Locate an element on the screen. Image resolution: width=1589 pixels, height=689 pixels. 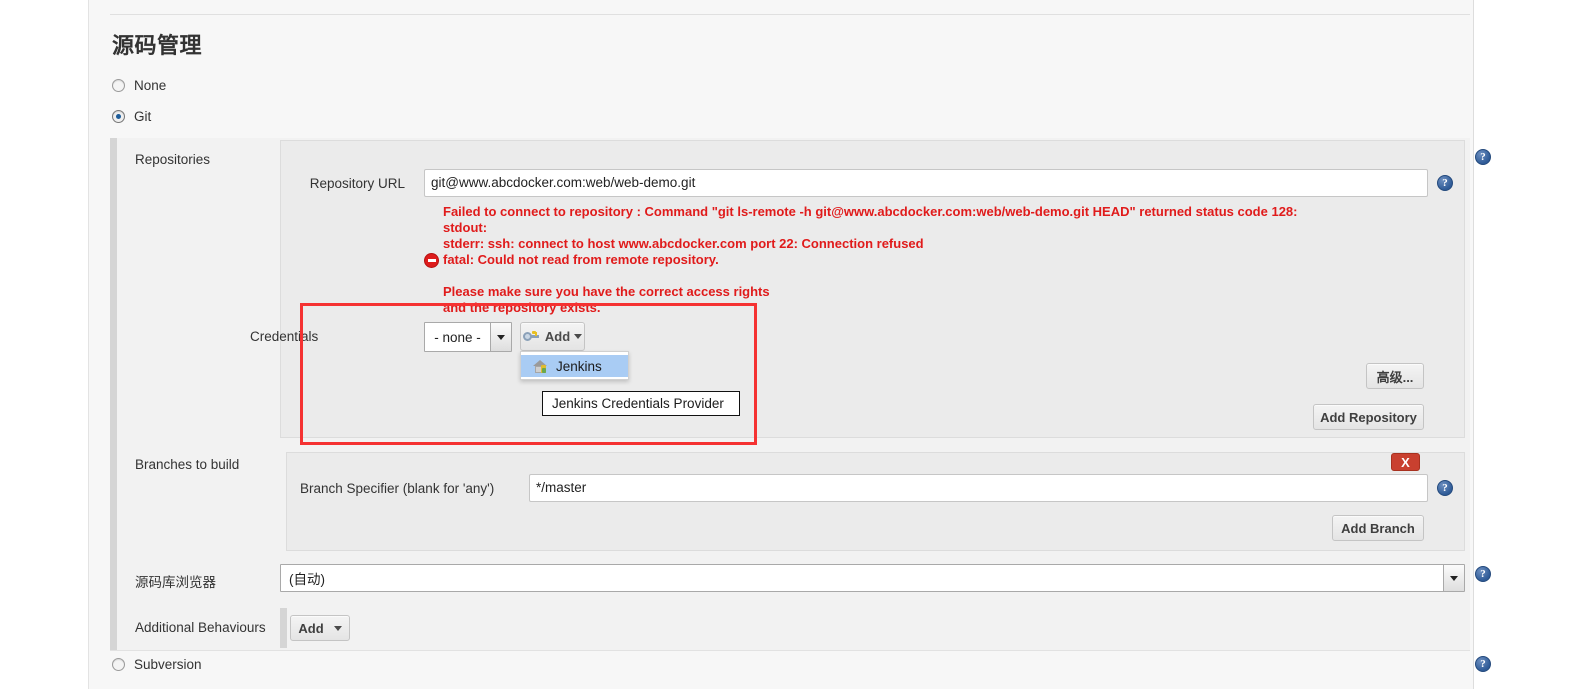
credentials-select-value: - none - is located at coordinates (457, 337).